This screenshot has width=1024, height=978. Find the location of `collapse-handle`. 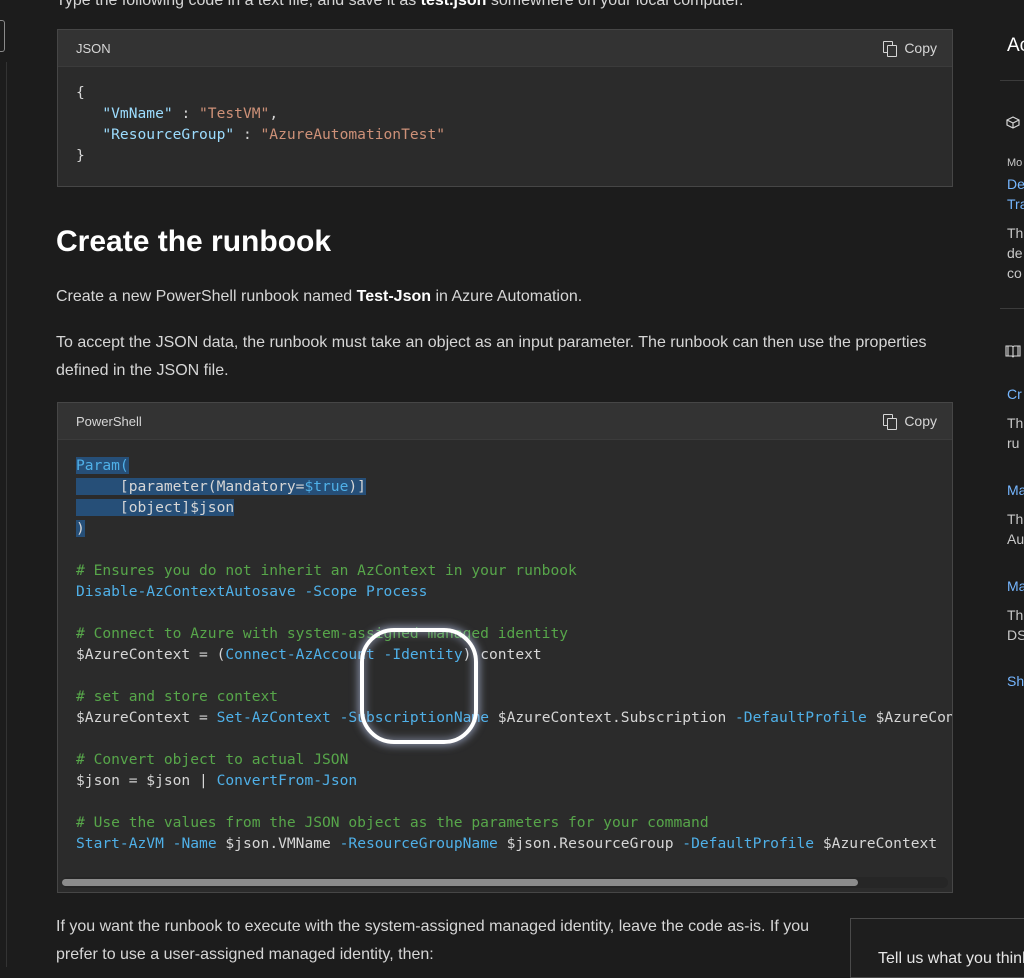

collapse-handle is located at coordinates (2, 36).